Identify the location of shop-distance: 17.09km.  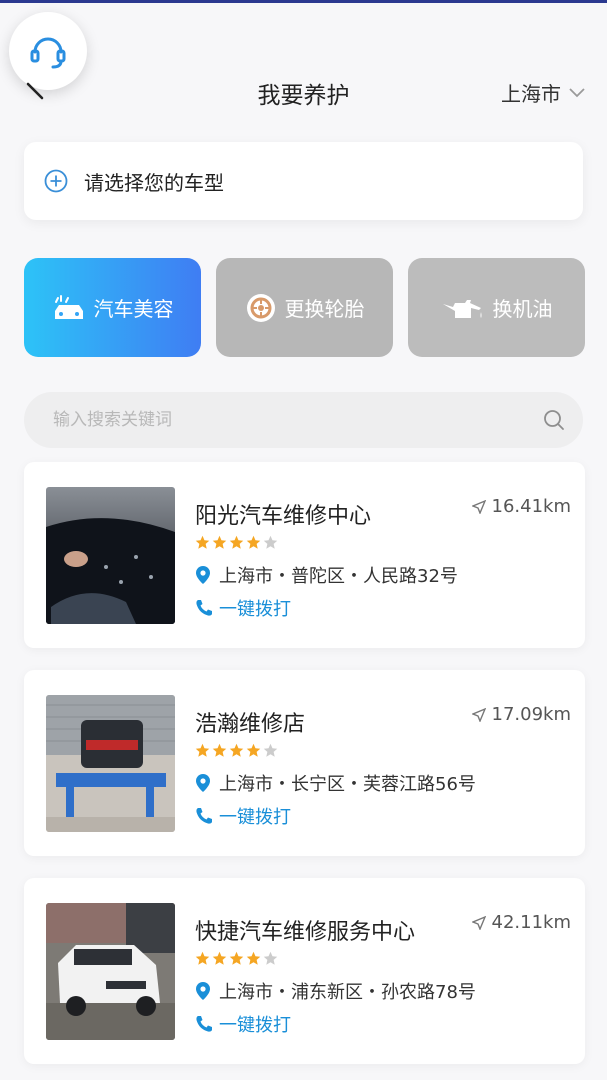
(521, 714).